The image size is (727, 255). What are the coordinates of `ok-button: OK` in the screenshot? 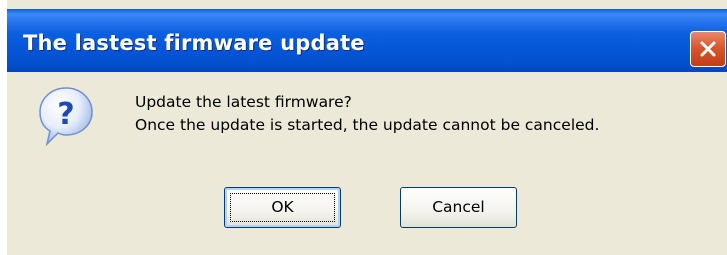 It's located at (282, 207).